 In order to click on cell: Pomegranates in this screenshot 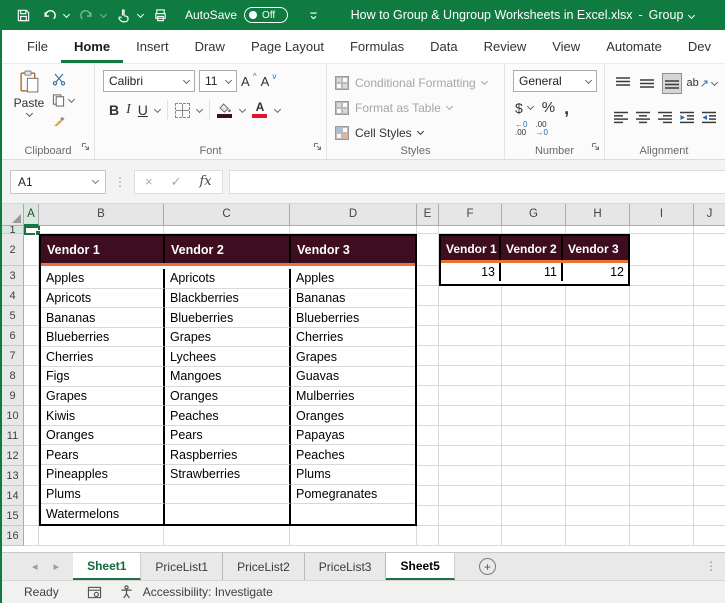, I will do `click(353, 495)`.